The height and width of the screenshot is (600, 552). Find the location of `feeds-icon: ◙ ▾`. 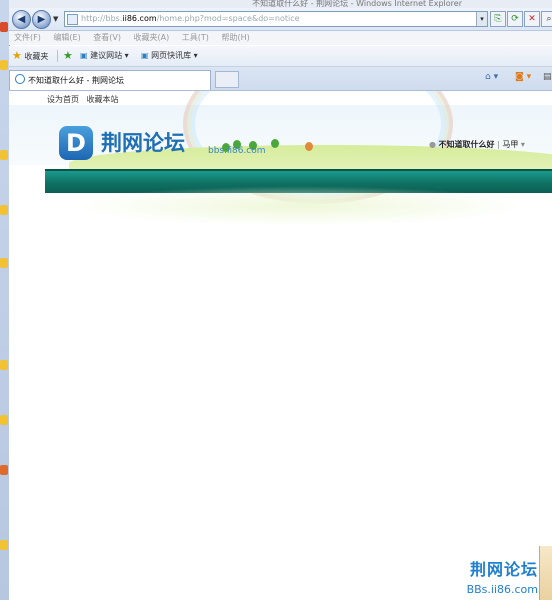

feeds-icon: ◙ ▾ is located at coordinates (523, 77).